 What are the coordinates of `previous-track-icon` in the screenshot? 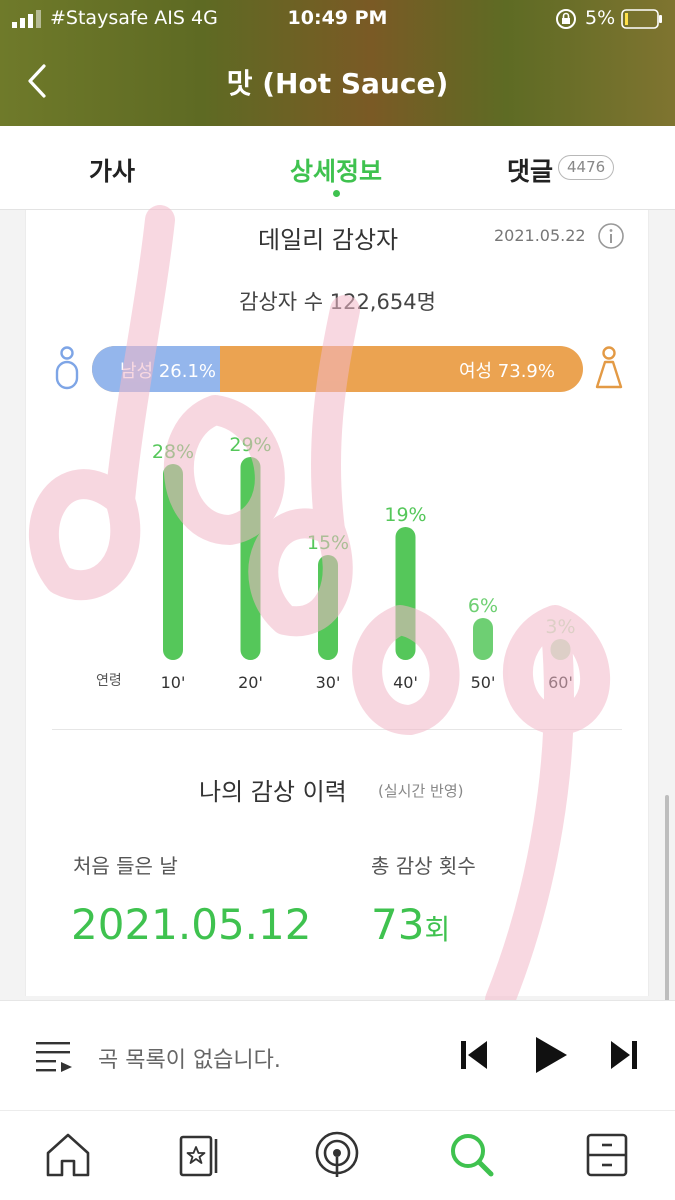 It's located at (474, 1055).